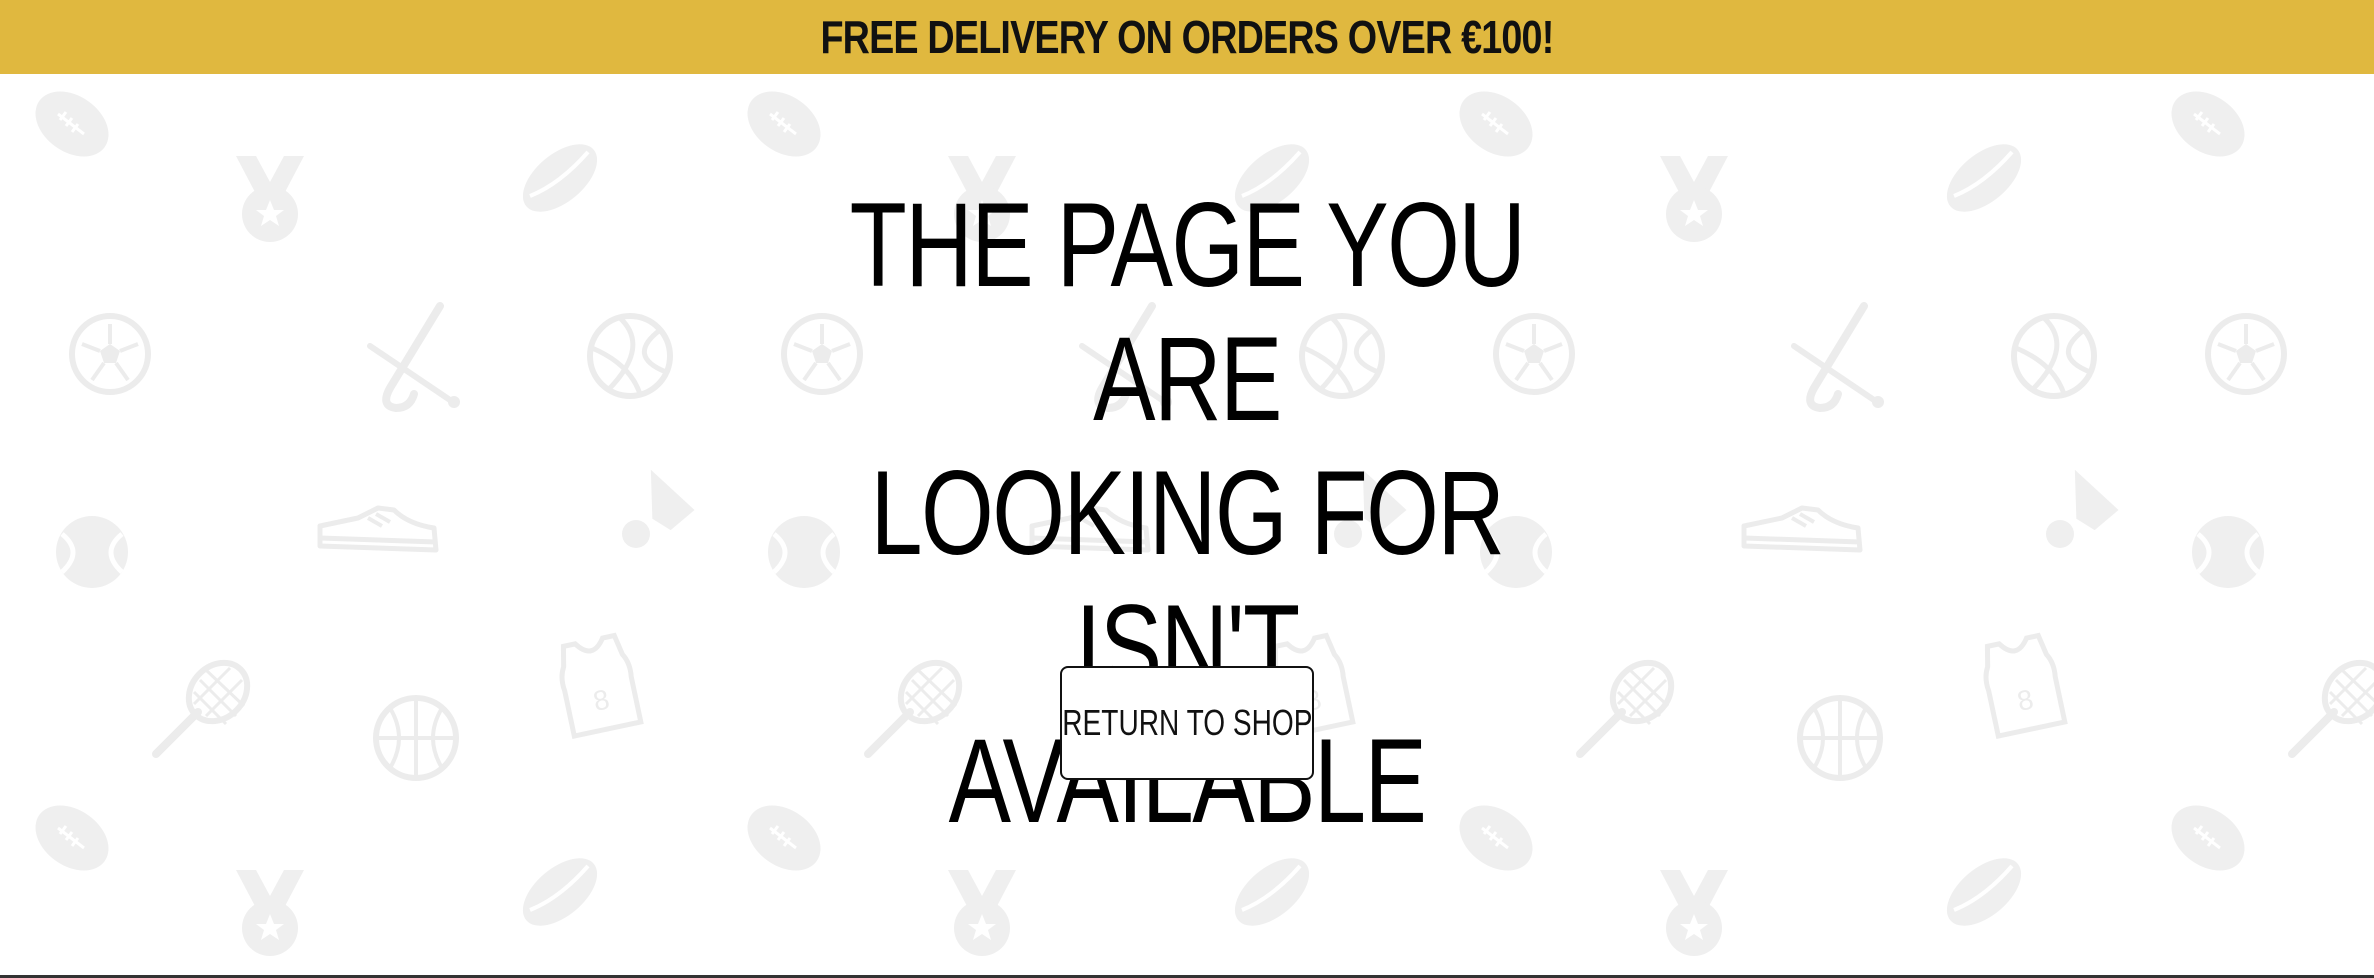 The width and height of the screenshot is (2374, 978). I want to click on return-to-shop-label: RETURN TO SHOP, so click(1187, 722).